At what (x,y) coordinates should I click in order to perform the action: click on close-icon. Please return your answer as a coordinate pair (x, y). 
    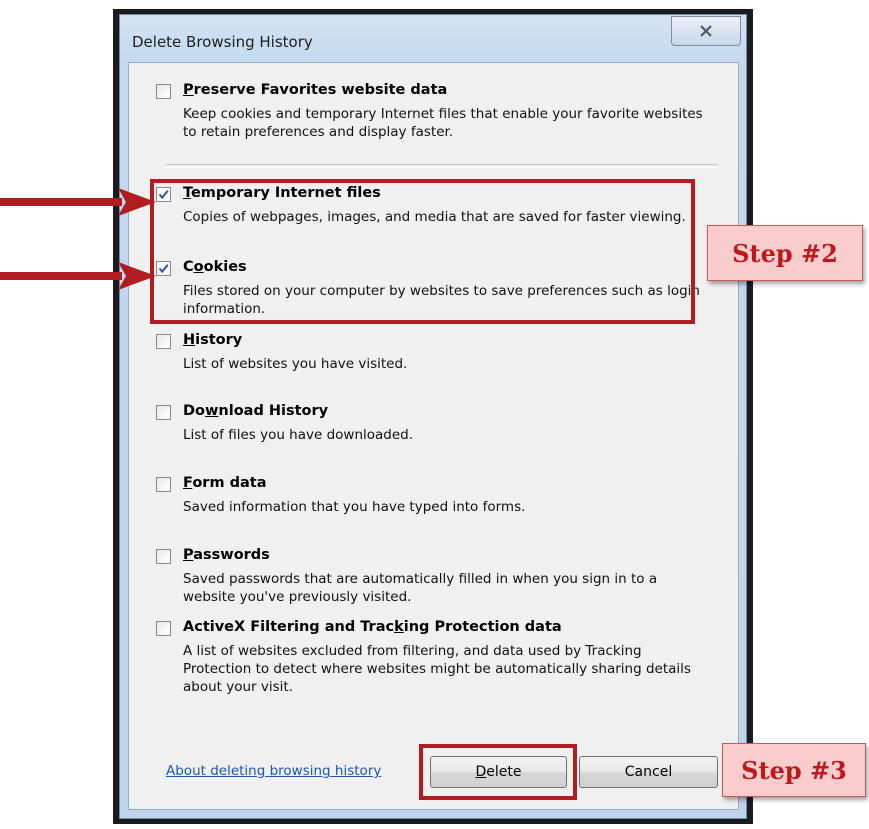
    Looking at the image, I should click on (706, 31).